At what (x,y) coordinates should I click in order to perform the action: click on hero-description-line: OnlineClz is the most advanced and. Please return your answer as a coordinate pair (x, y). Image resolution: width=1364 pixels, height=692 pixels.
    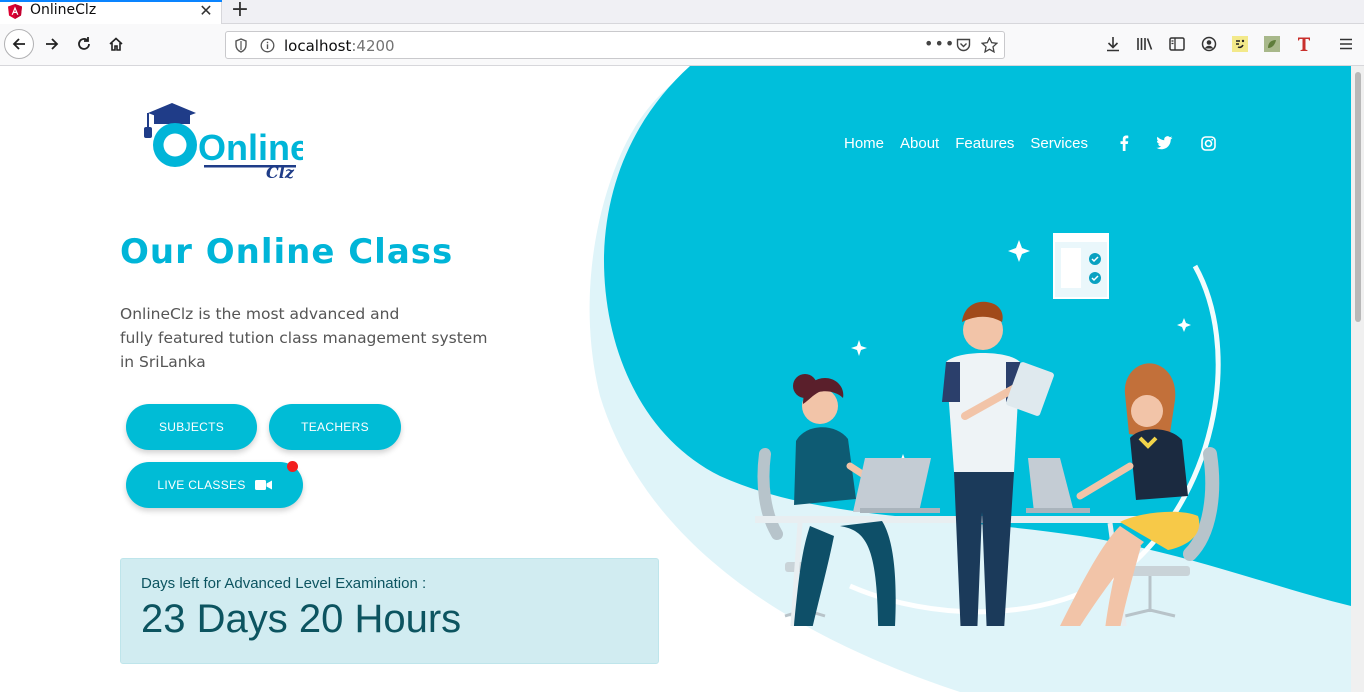
    Looking at the image, I should click on (260, 314).